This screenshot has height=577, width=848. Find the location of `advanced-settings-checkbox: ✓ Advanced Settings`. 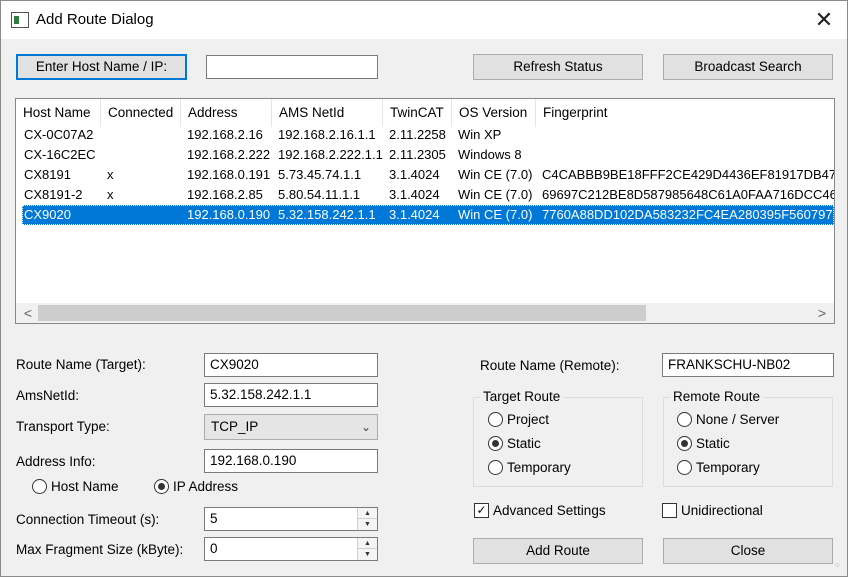

advanced-settings-checkbox: ✓ Advanced Settings is located at coordinates (549, 511).